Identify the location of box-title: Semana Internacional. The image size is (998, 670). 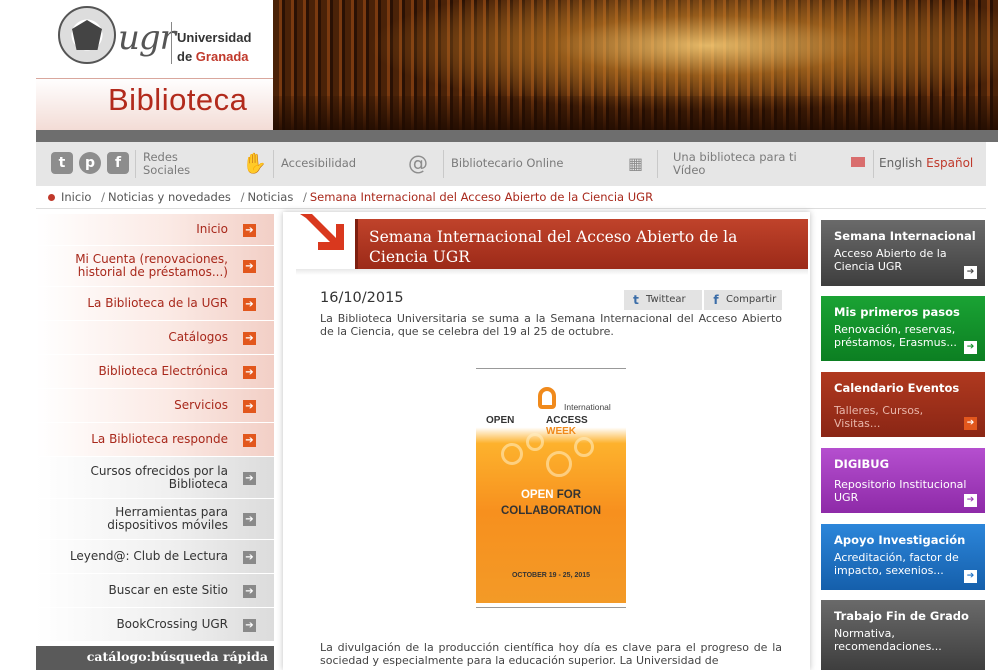
(905, 236).